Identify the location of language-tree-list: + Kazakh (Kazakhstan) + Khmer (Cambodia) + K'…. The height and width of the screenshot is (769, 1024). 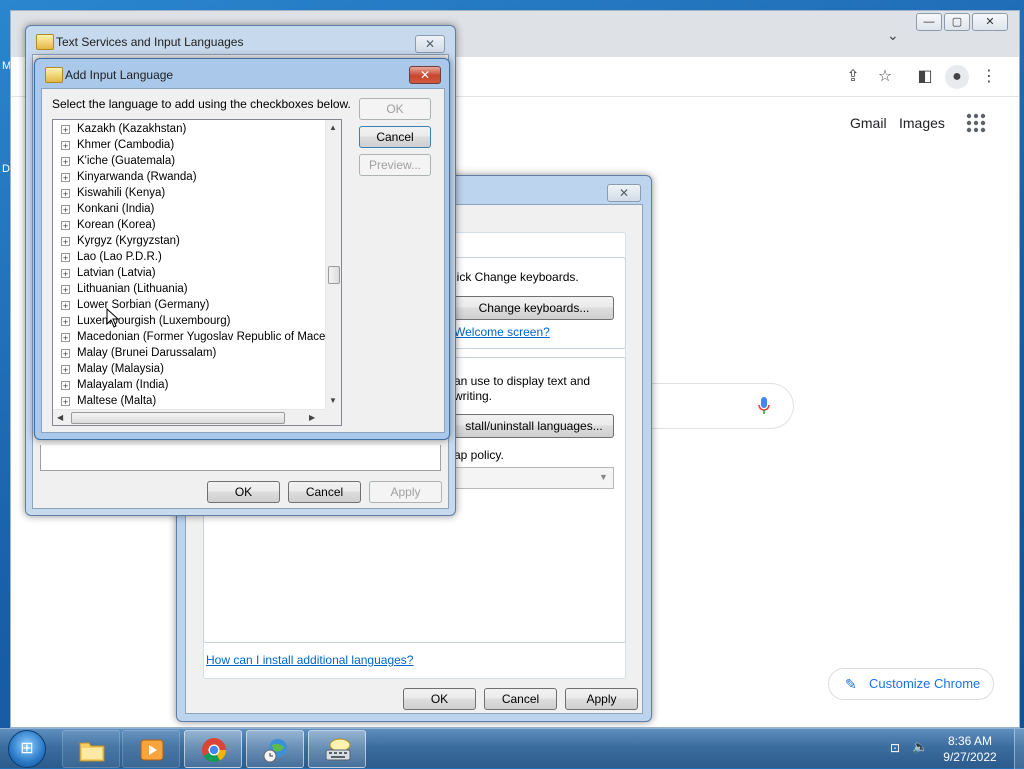
(197, 272).